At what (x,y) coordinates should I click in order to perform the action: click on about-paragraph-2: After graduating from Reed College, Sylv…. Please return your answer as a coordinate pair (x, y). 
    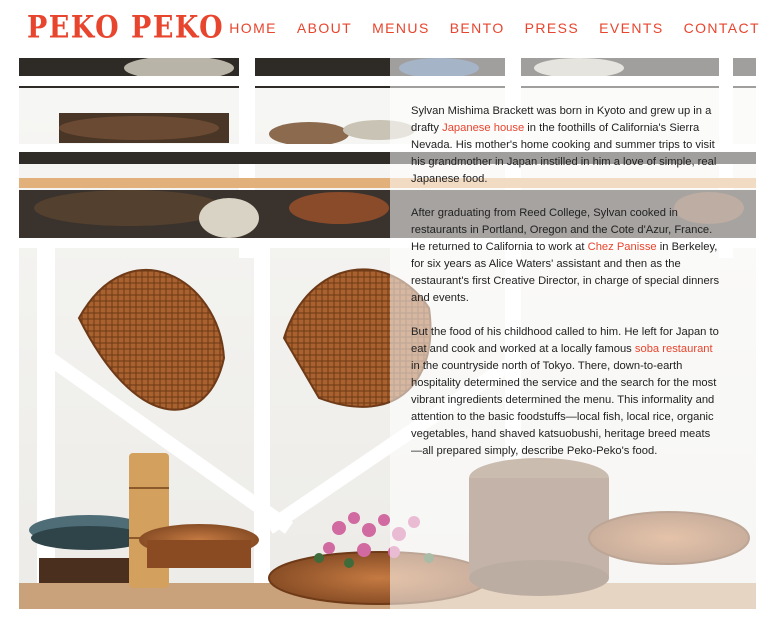
    Looking at the image, I should click on (565, 255).